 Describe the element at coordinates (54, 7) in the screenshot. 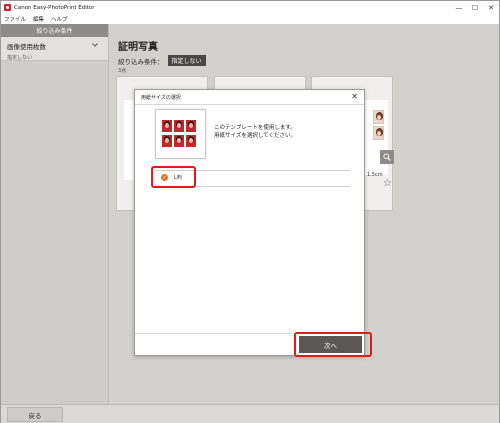

I see `window-title: Canon Easy-PhotoPrint Editor` at that location.